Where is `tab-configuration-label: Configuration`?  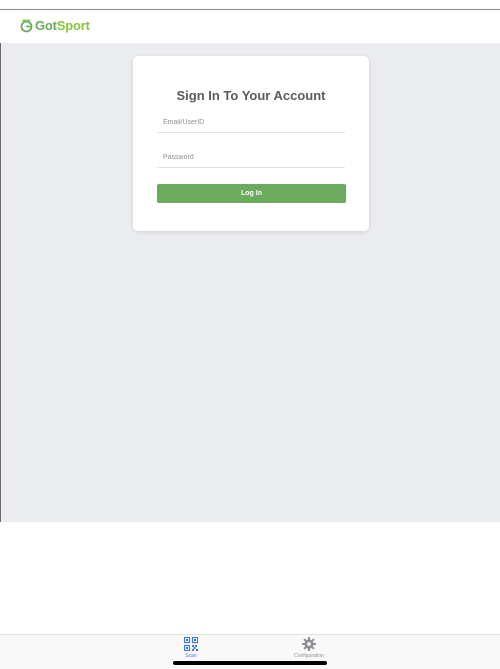
tab-configuration-label: Configuration is located at coordinates (309, 656).